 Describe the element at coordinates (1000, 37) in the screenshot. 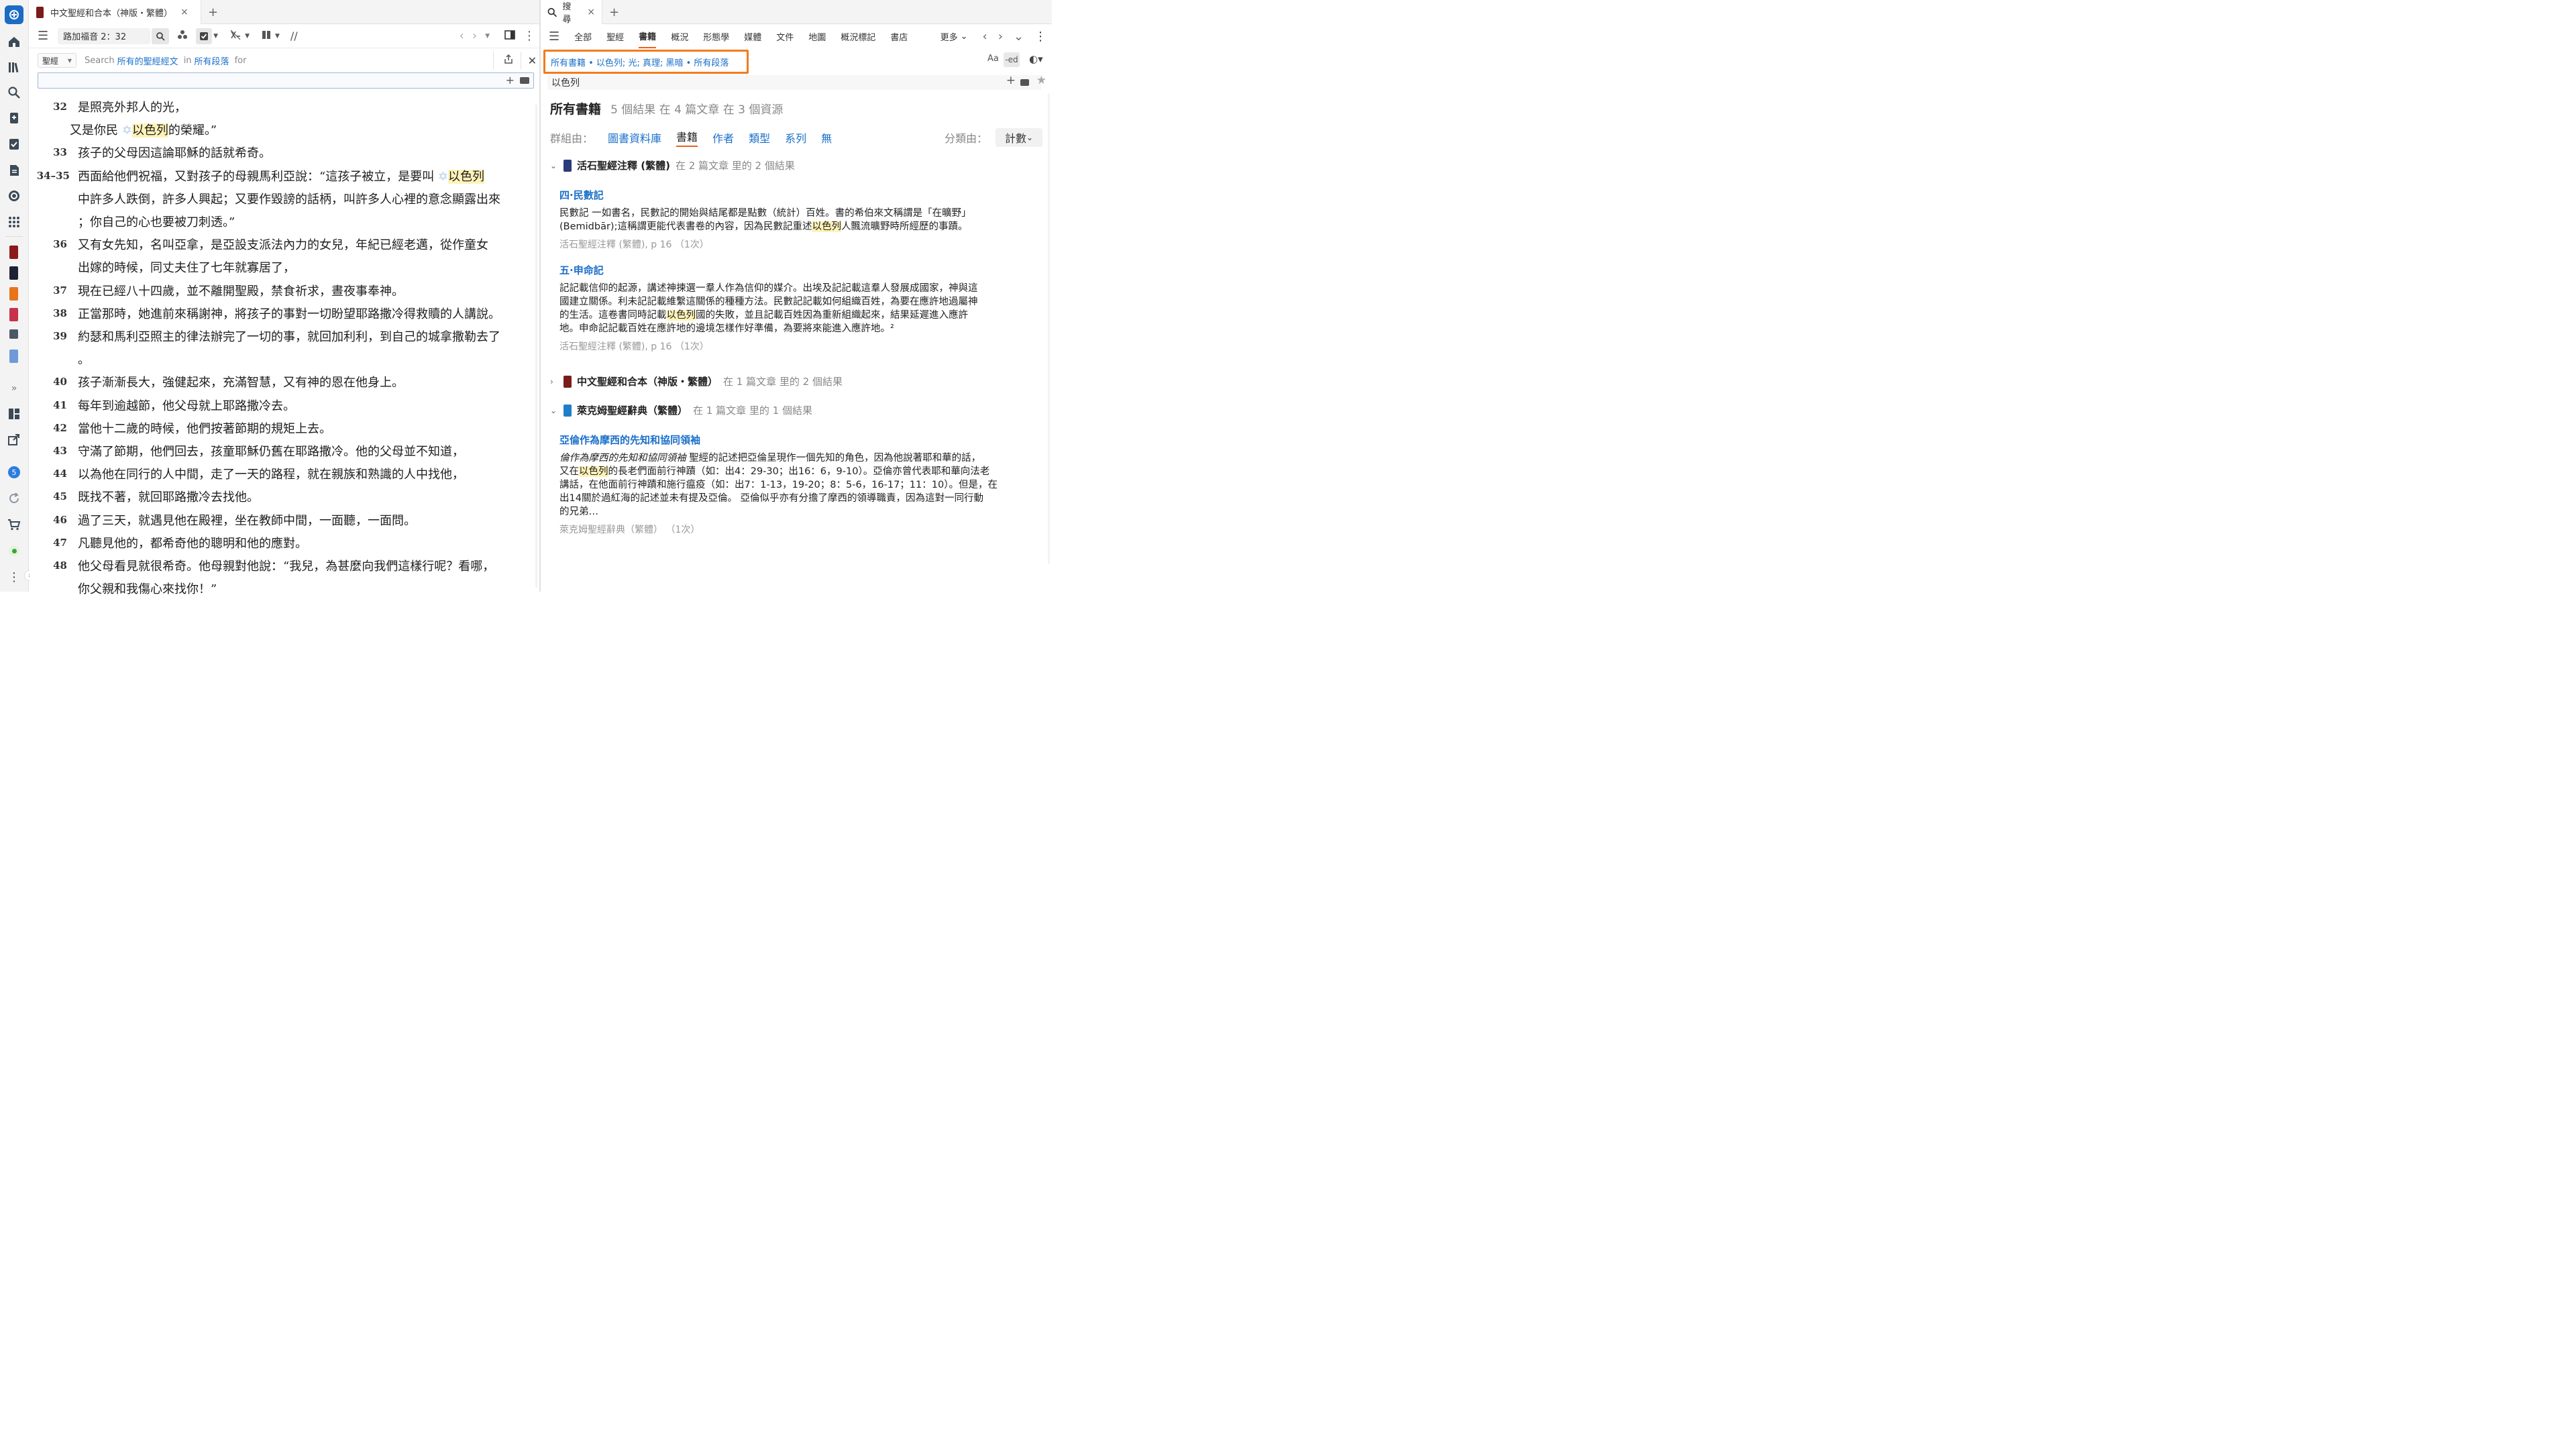

I see `forward-icon: ›` at that location.